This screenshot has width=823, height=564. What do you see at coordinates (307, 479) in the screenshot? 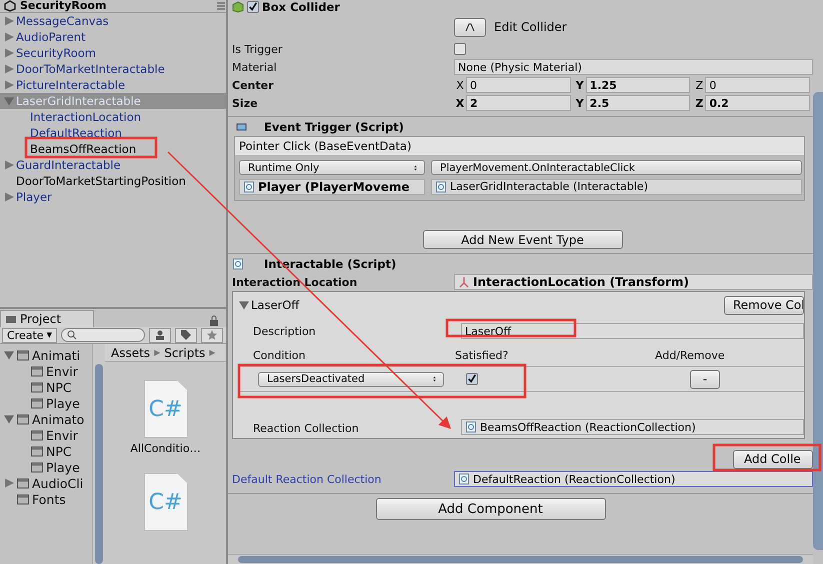
I see `field-label: Default Reaction Collection` at bounding box center [307, 479].